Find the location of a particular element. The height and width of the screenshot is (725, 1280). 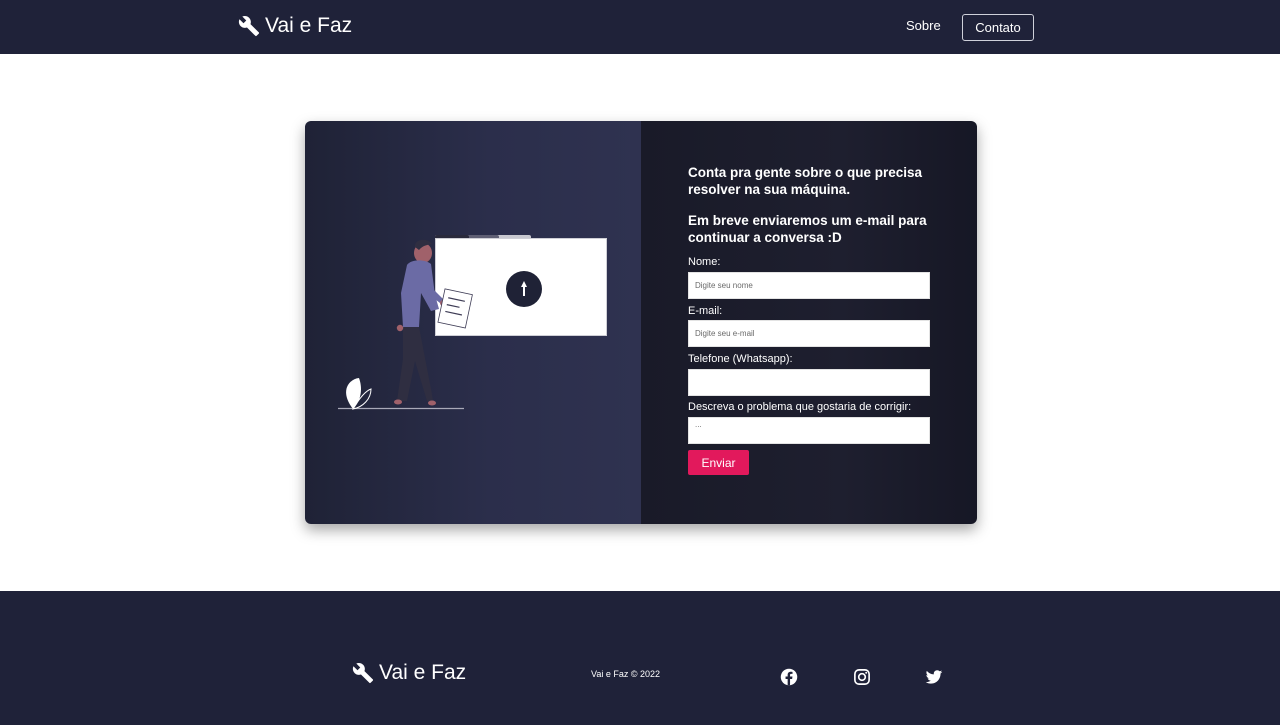

facebook-icon is located at coordinates (789, 677).